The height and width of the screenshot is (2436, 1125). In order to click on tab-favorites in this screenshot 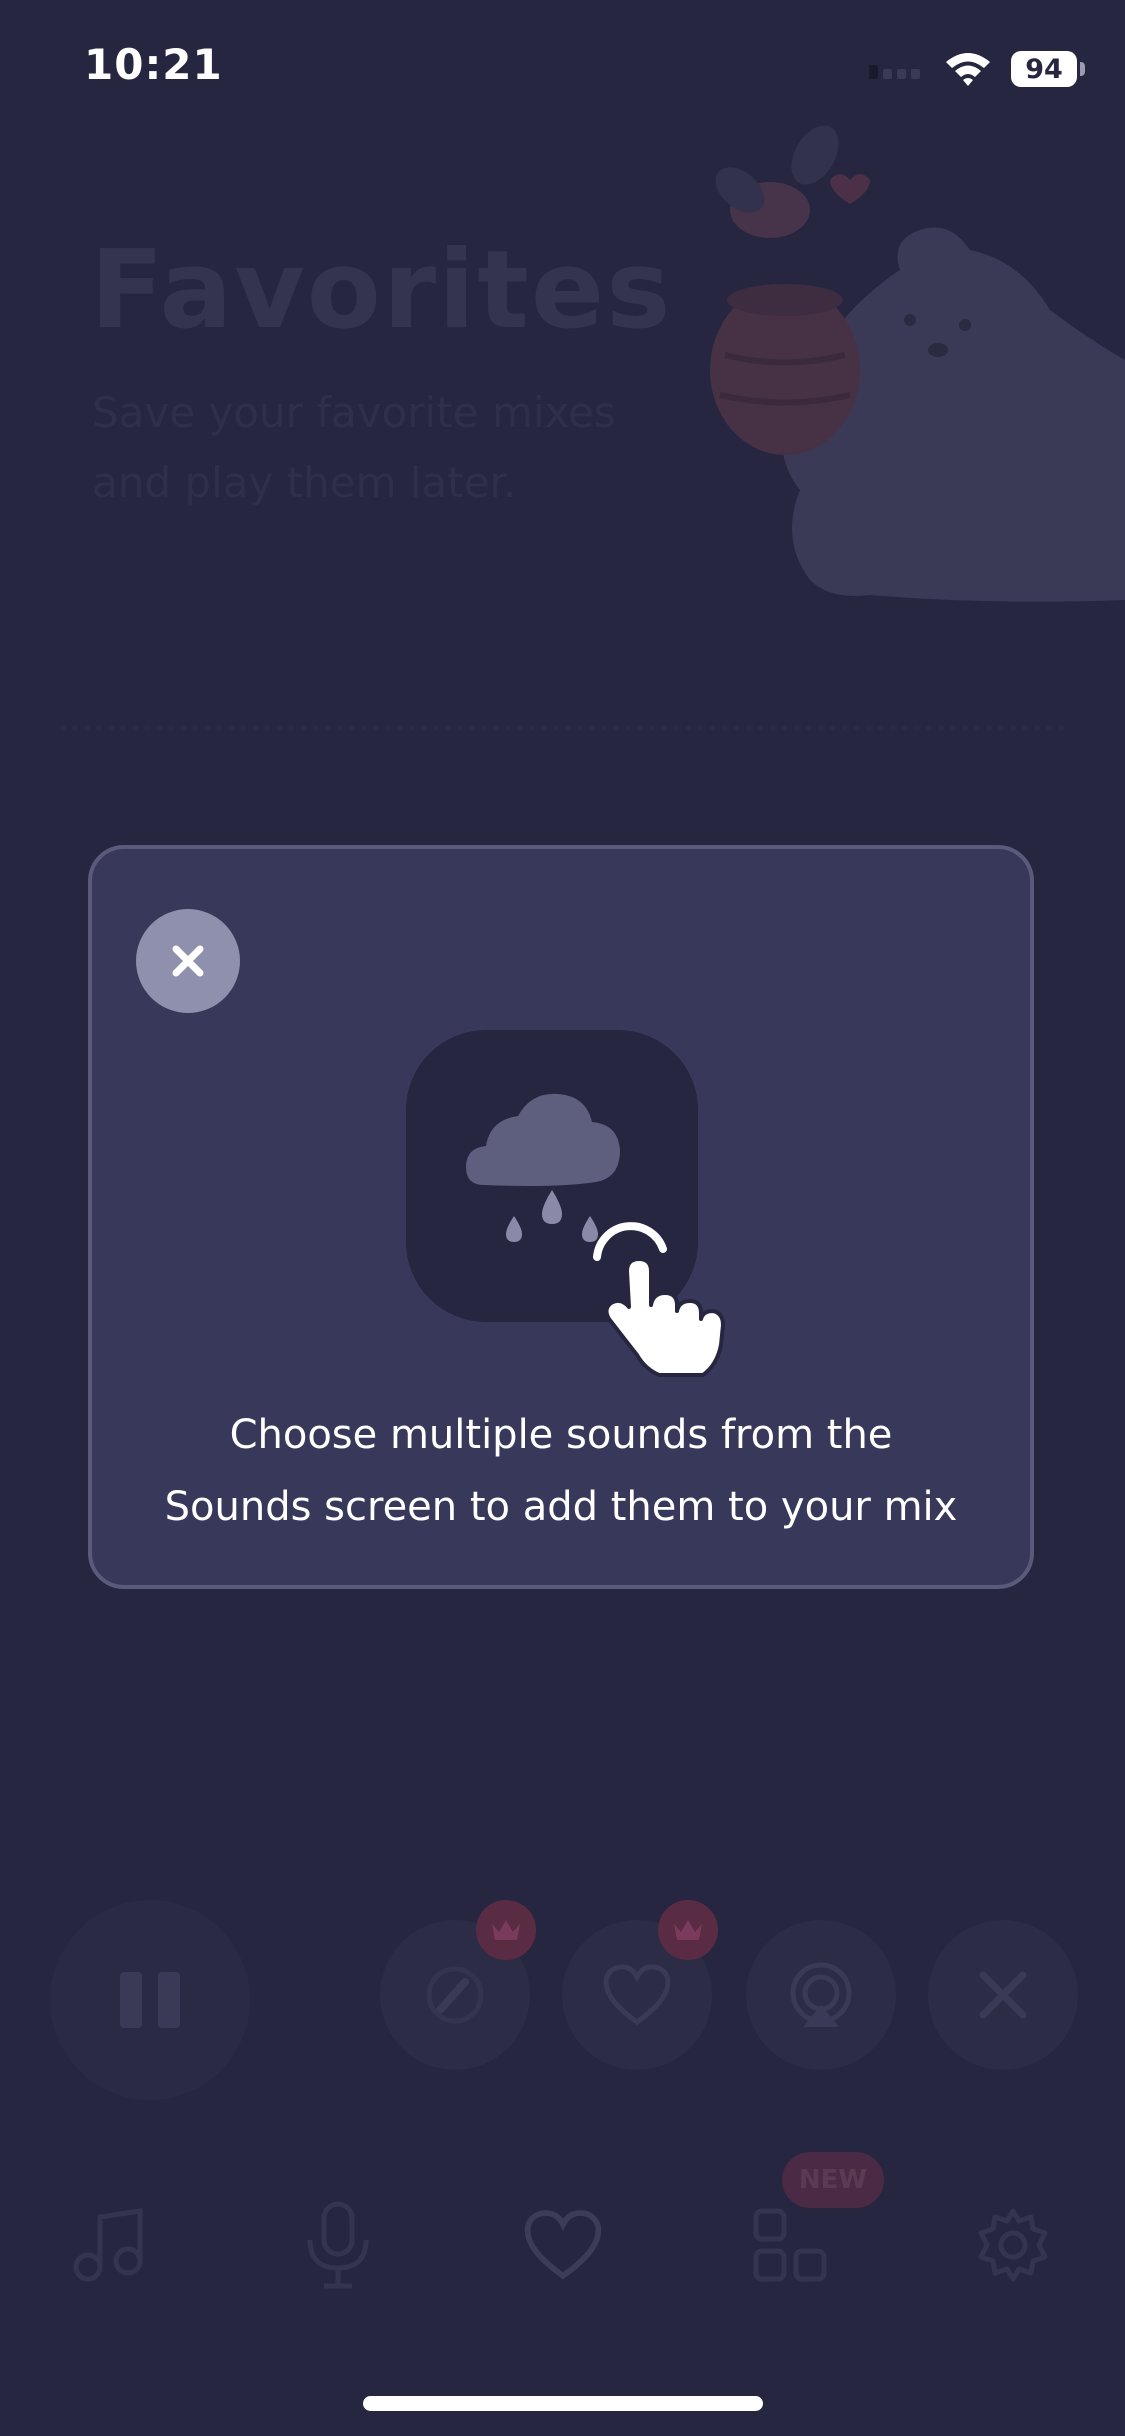, I will do `click(563, 2245)`.